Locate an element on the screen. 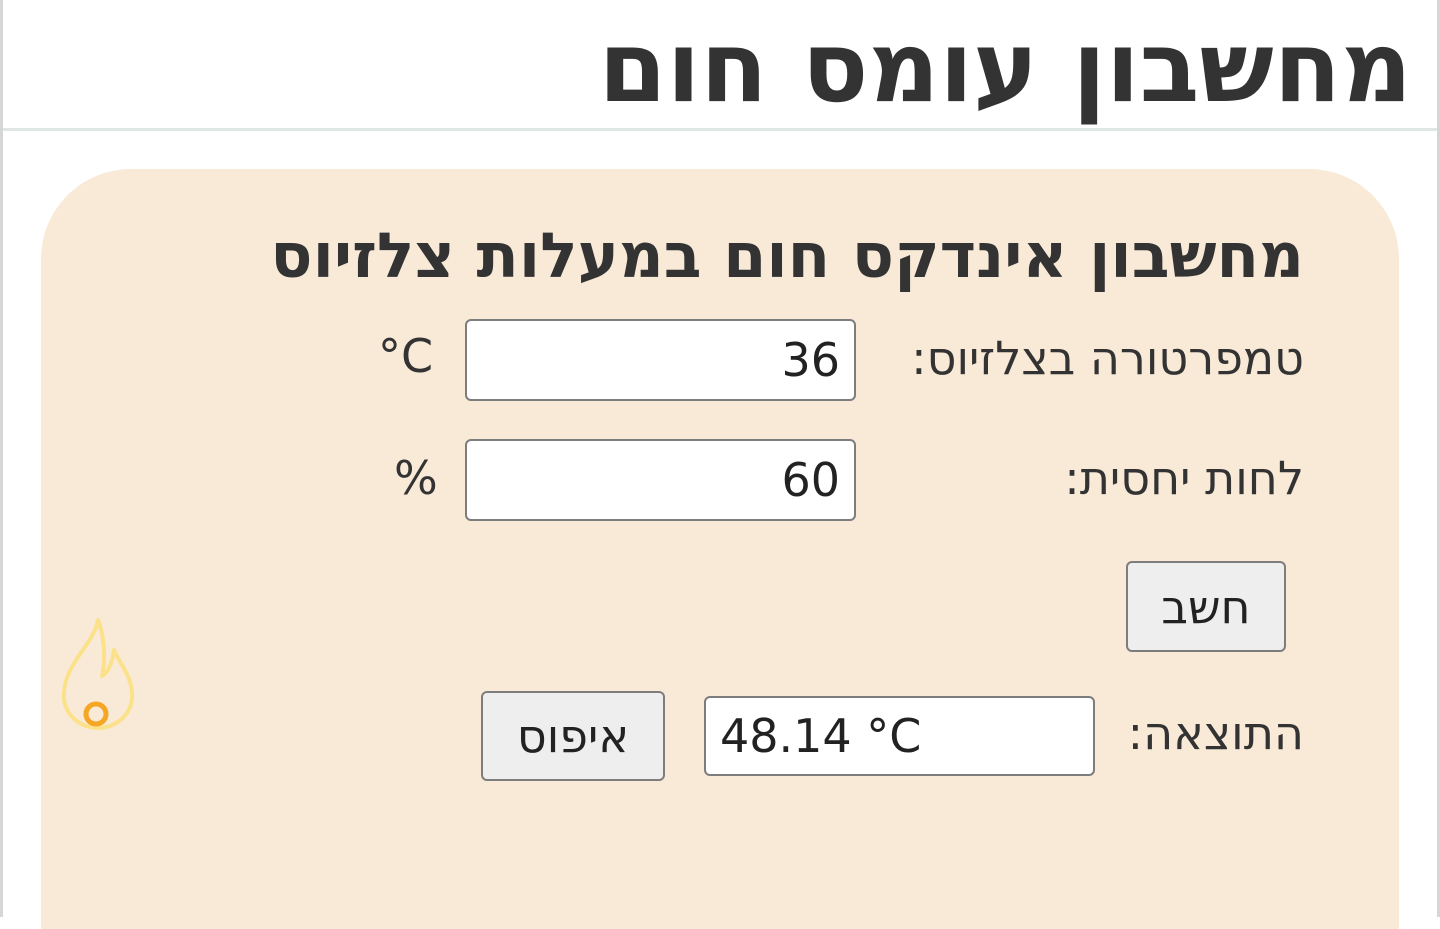 The height and width of the screenshot is (929, 1440). result-label: התוצאה: is located at coordinates (1215, 733).